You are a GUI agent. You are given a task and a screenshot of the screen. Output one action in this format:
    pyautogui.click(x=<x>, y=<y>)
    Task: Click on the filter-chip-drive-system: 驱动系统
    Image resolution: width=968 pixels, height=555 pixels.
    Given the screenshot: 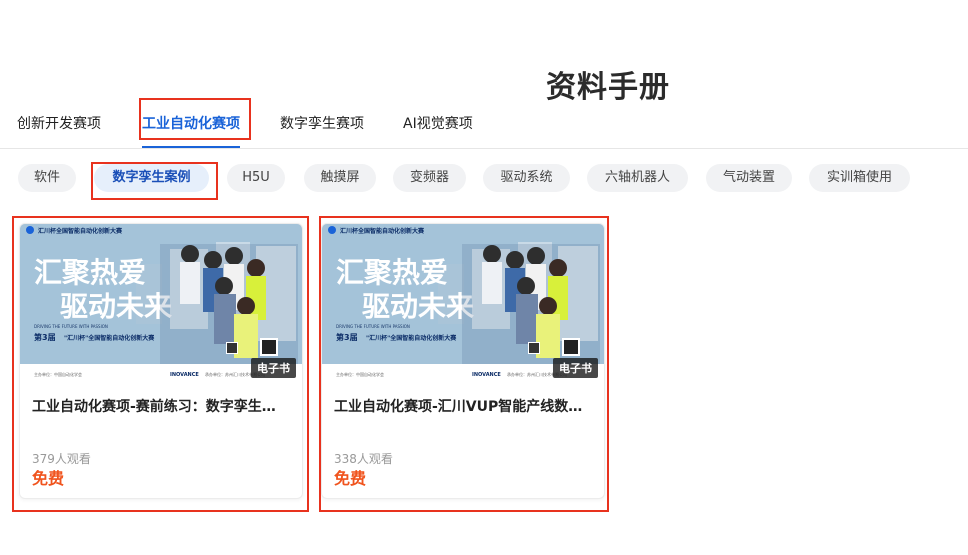 What is the action you would take?
    pyautogui.click(x=526, y=178)
    